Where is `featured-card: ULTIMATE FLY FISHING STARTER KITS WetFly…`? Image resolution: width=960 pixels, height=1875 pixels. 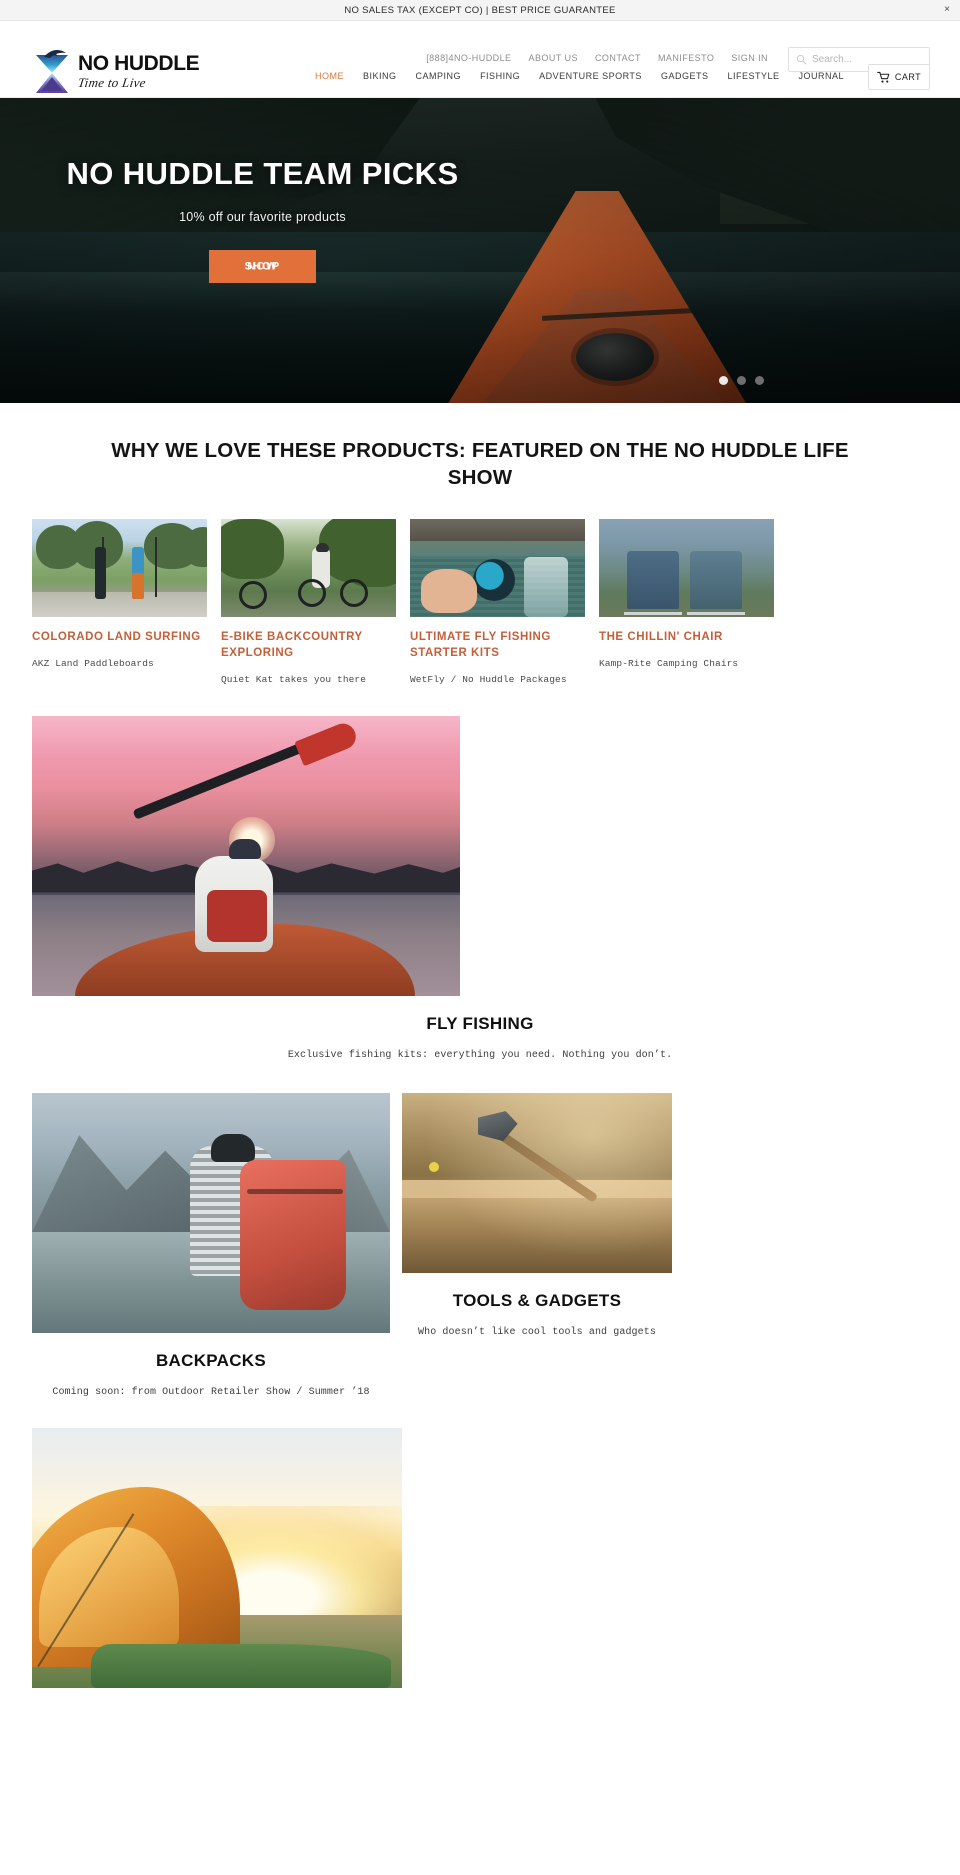 featured-card: ULTIMATE FLY FISHING STARTER KITS WetFly… is located at coordinates (497, 602).